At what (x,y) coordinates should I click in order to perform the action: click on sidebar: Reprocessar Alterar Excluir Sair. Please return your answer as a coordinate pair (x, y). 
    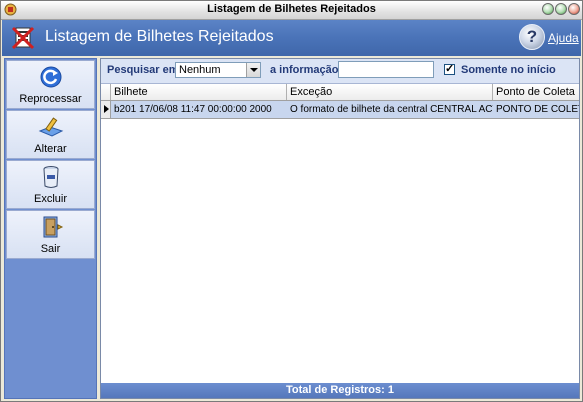
    Looking at the image, I should click on (50, 228).